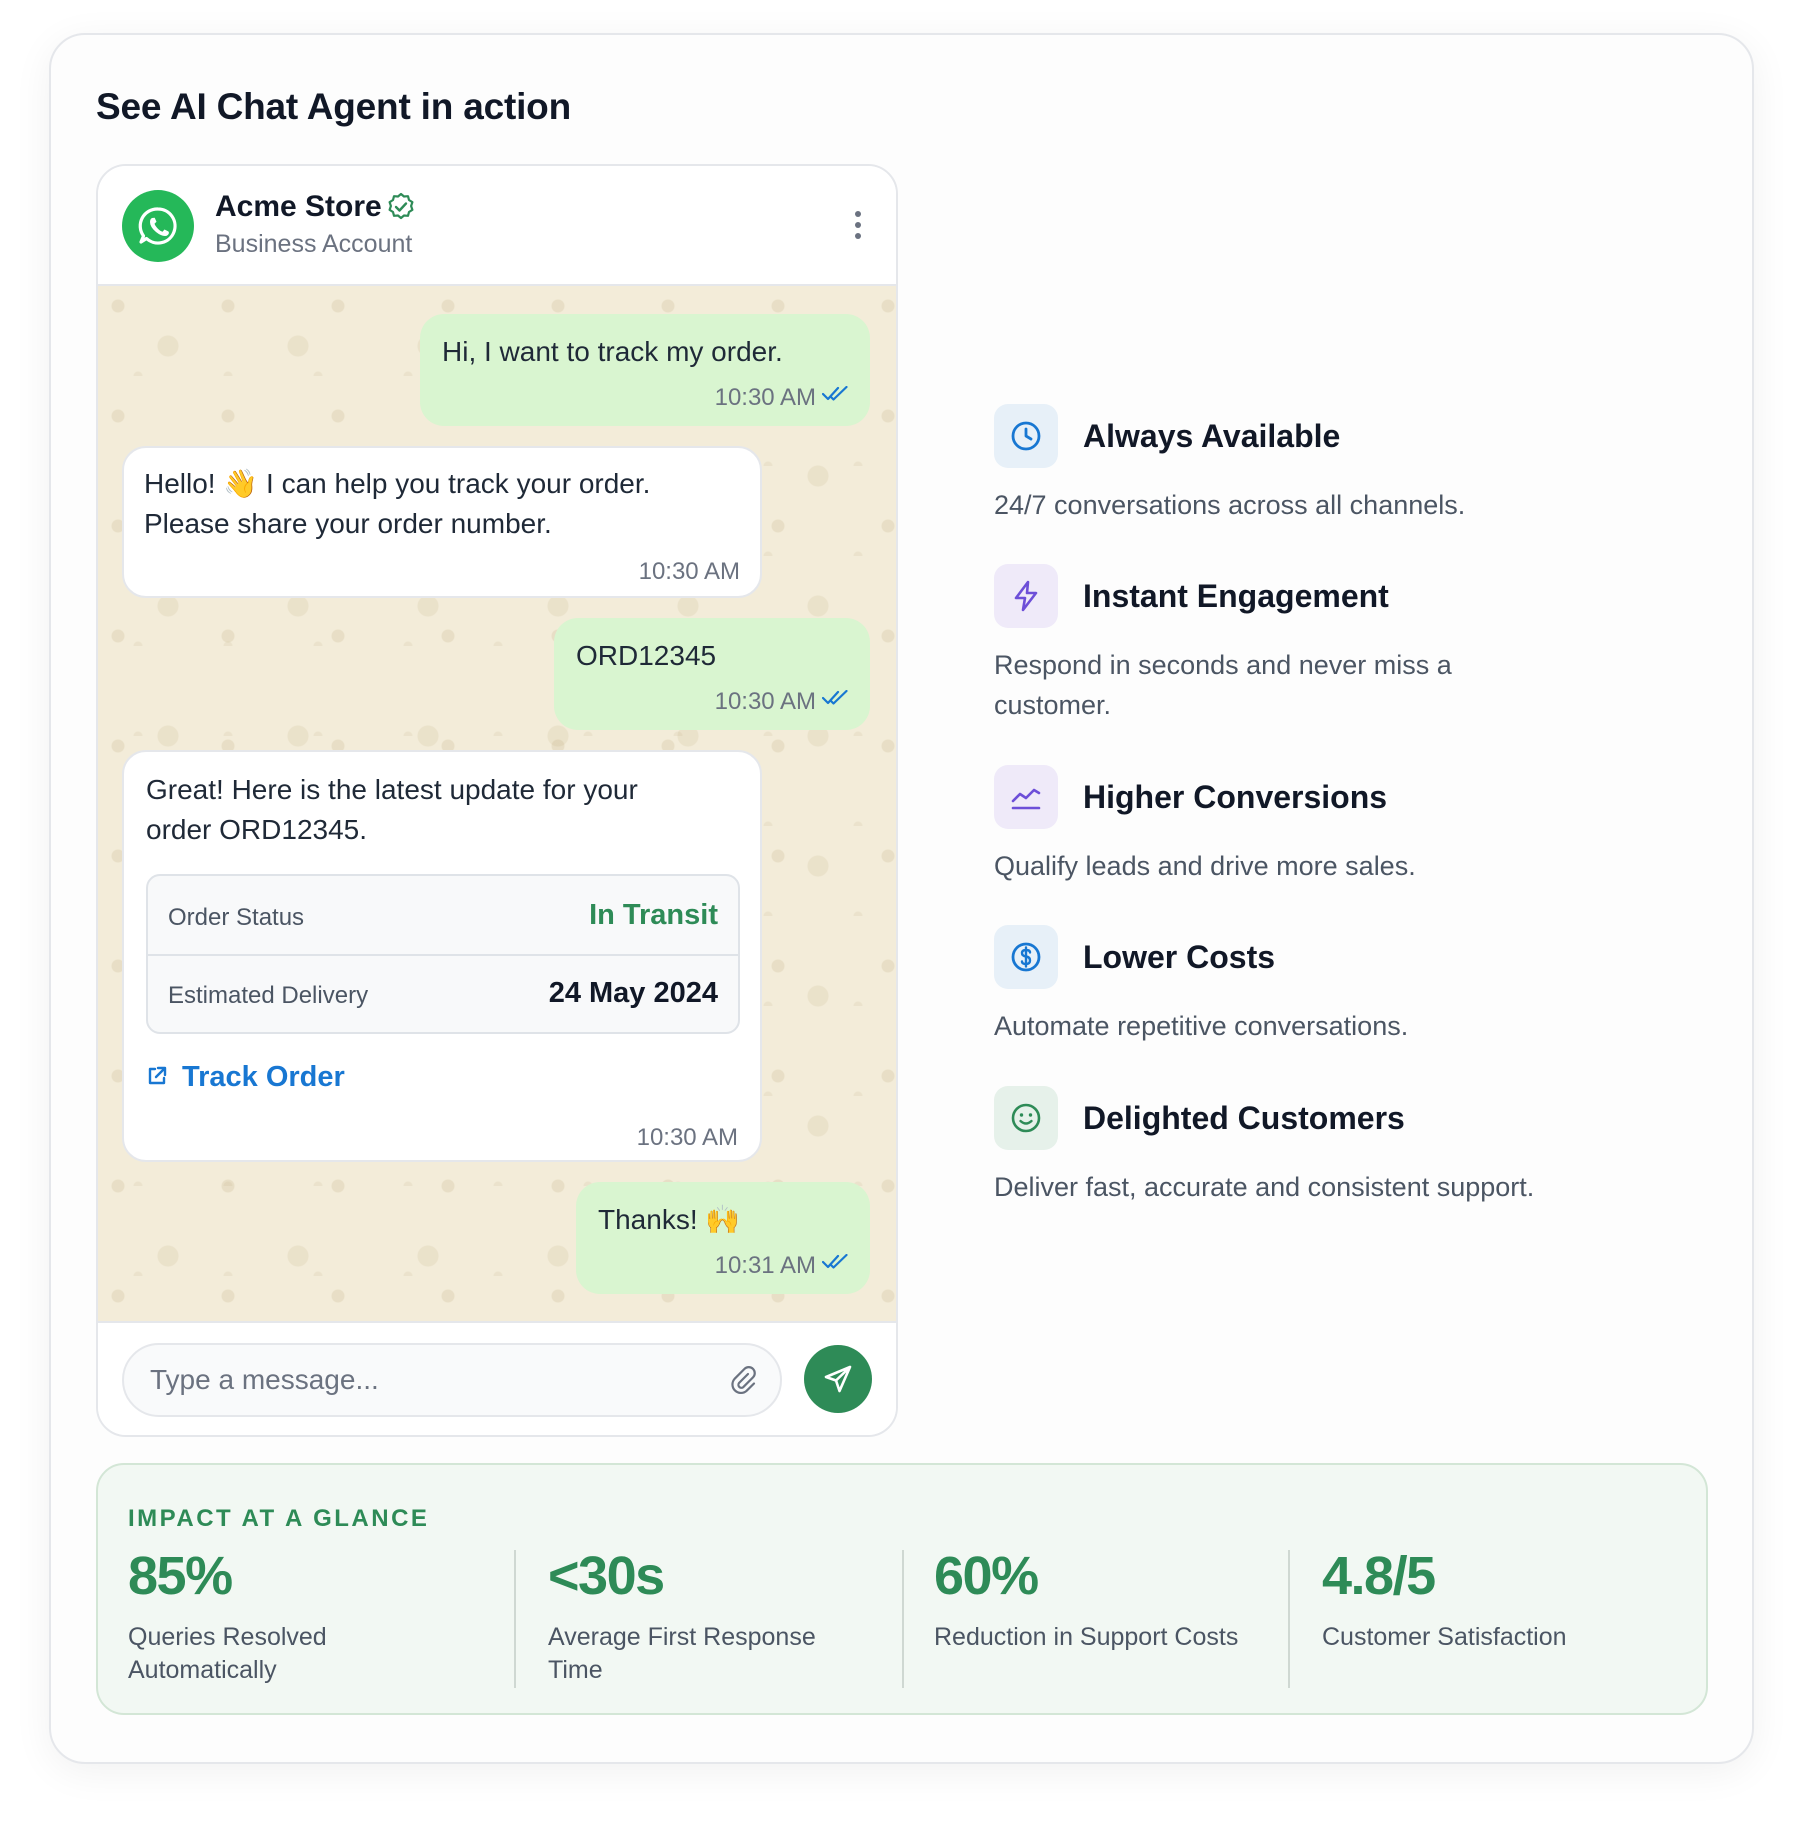 Image resolution: width=1800 pixels, height=1826 pixels. I want to click on paperclip-icon, so click(743, 1380).